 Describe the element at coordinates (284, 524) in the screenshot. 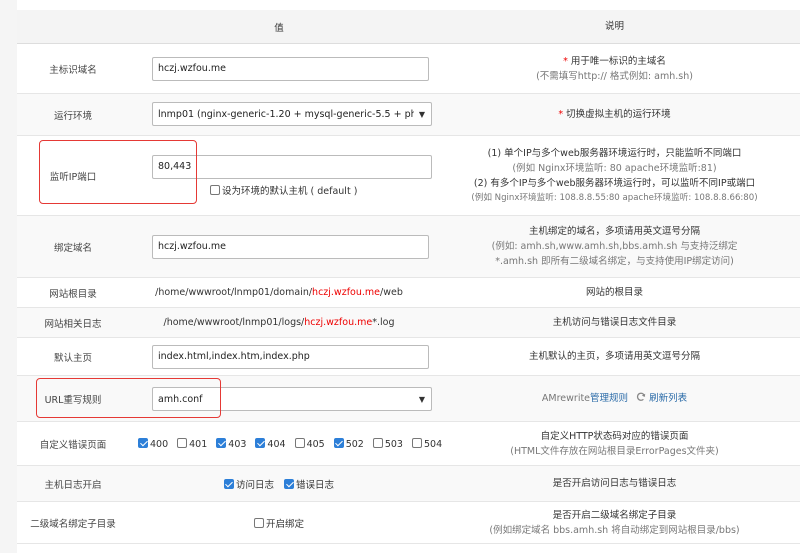

I see `subdomain-enable-label: 开启绑定` at that location.